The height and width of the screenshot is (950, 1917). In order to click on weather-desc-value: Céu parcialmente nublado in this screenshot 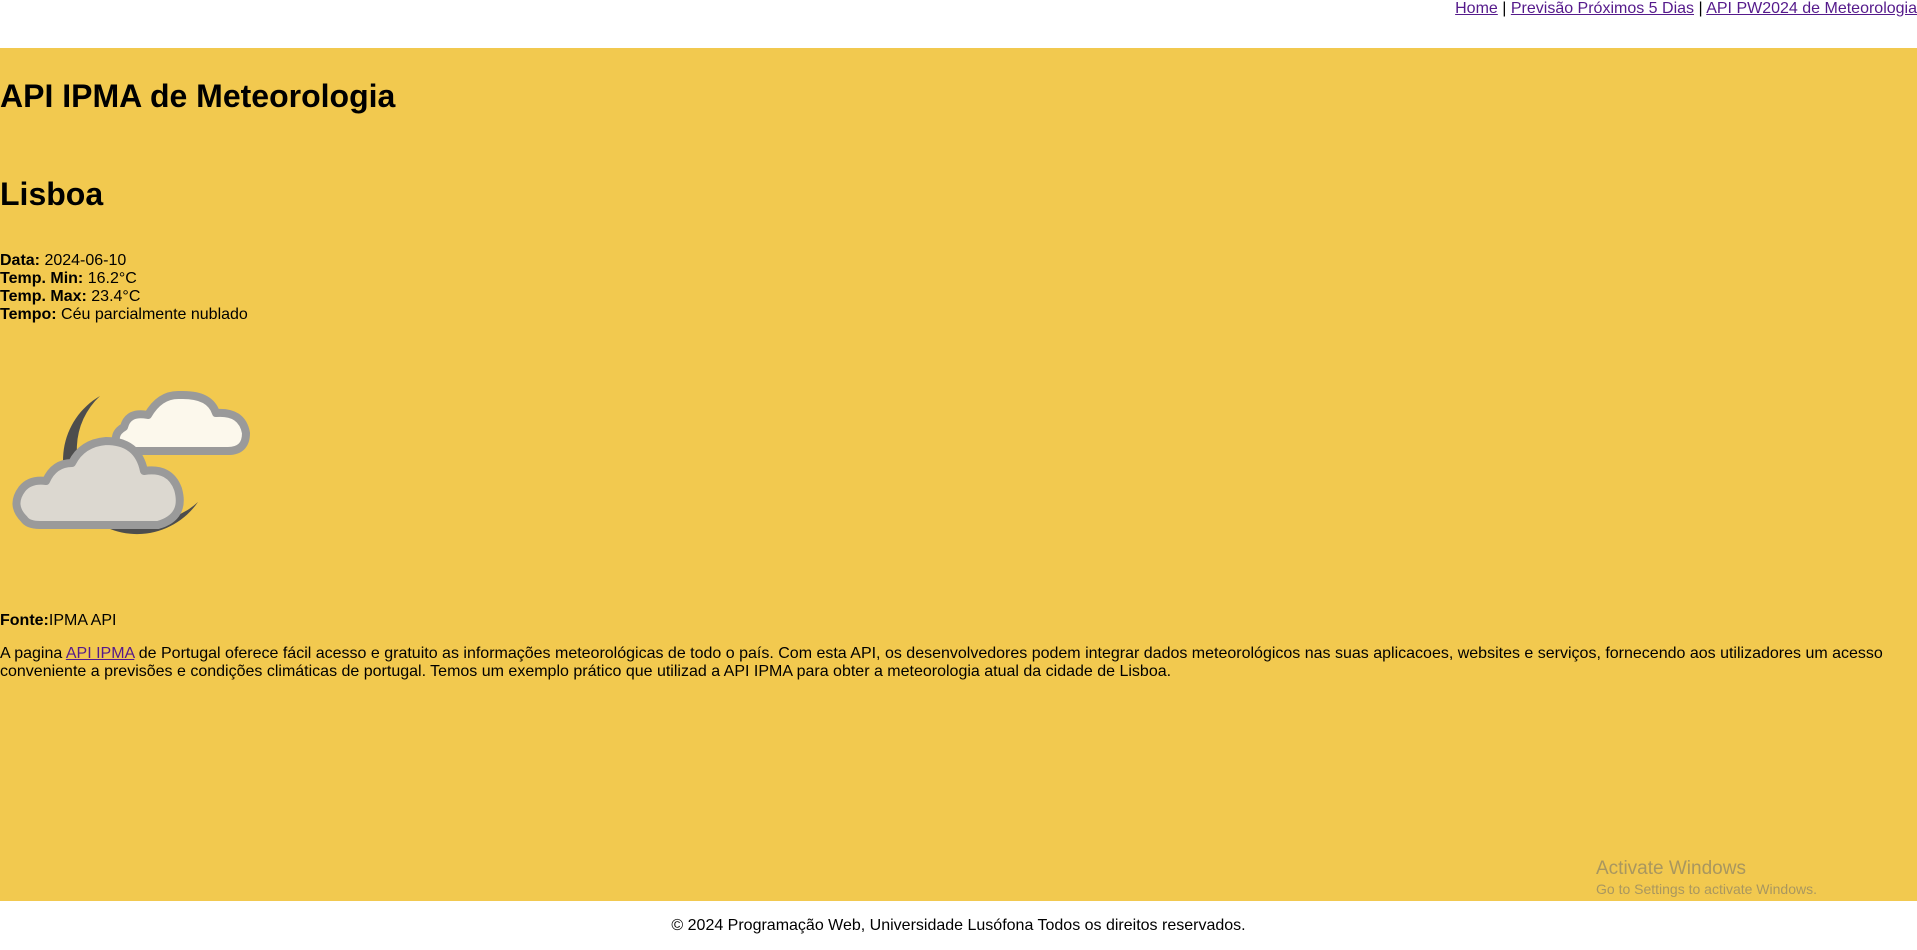, I will do `click(152, 314)`.